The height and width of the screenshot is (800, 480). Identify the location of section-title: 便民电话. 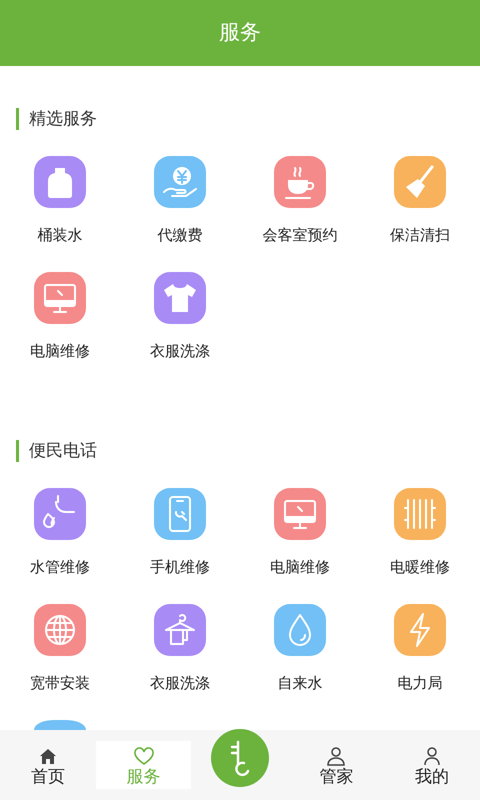
(248, 451).